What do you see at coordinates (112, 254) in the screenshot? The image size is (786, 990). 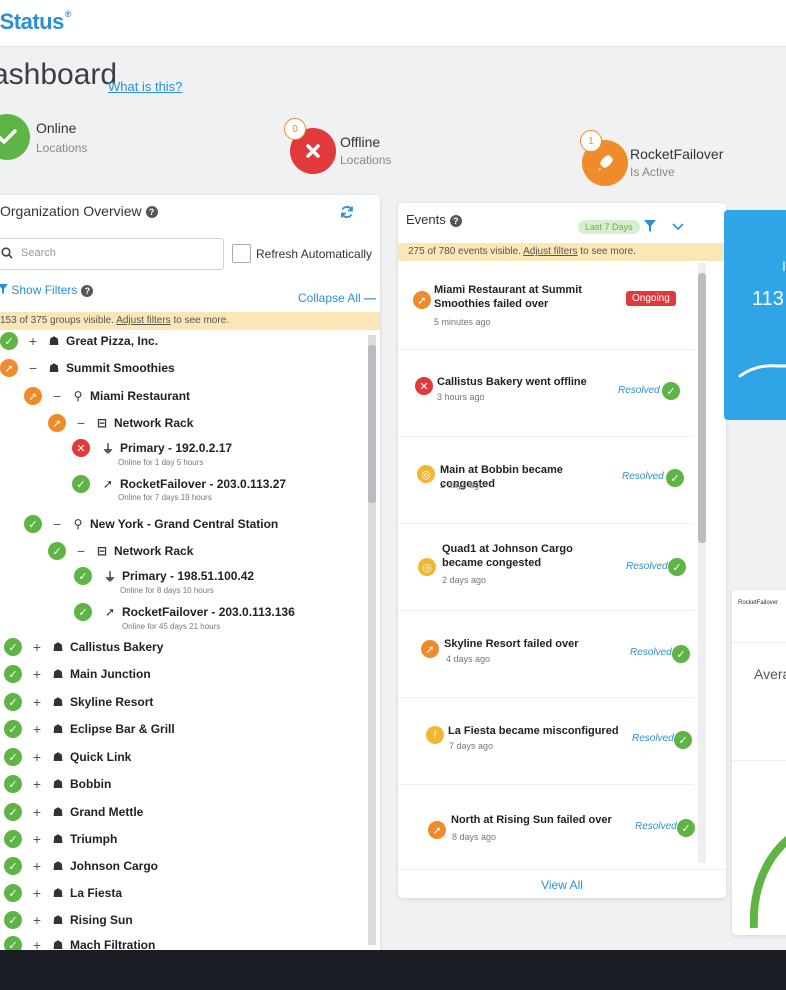 I see `search-input: Search` at bounding box center [112, 254].